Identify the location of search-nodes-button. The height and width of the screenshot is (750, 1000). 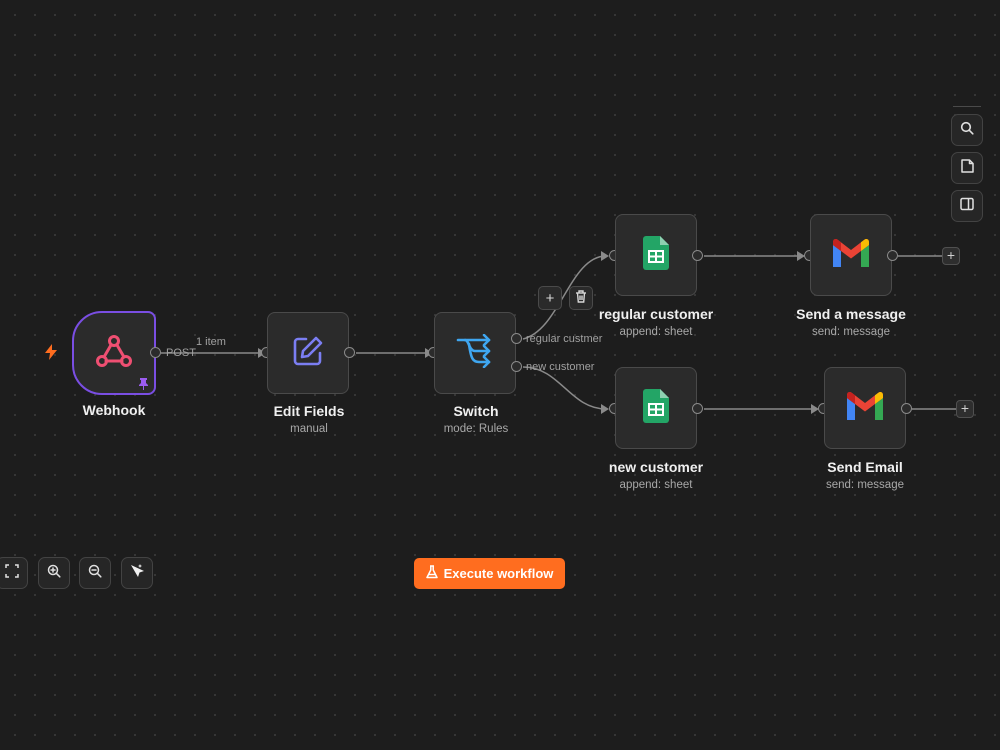
(967, 130).